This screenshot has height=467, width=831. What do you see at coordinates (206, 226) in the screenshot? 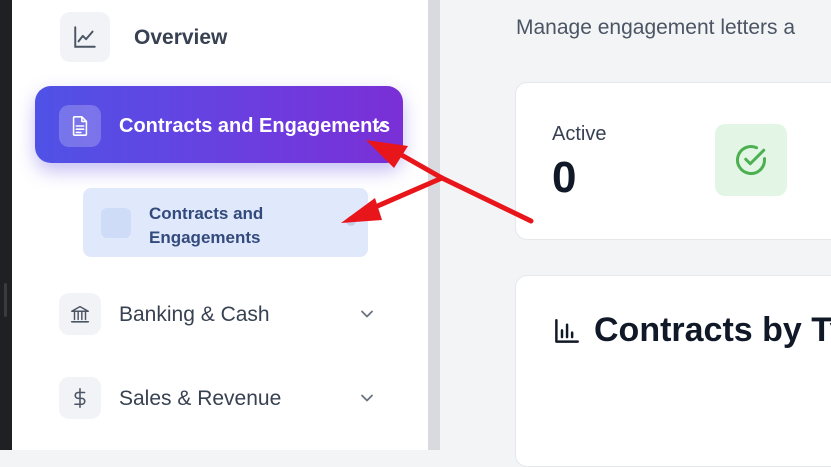
I see `sidebar-subitem-contracts-label: Contracts and Engagements` at bounding box center [206, 226].